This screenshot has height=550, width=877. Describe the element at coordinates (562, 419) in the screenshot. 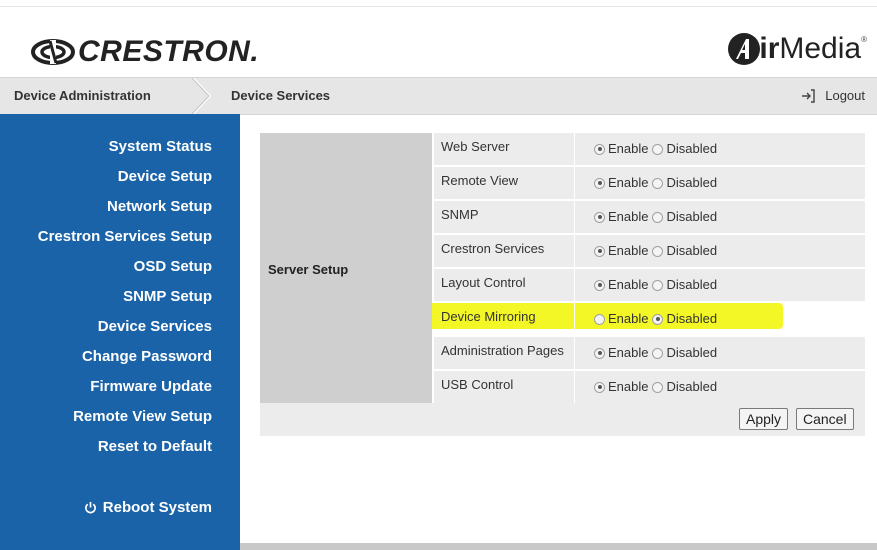

I see `form-actions: Apply Cancel` at that location.